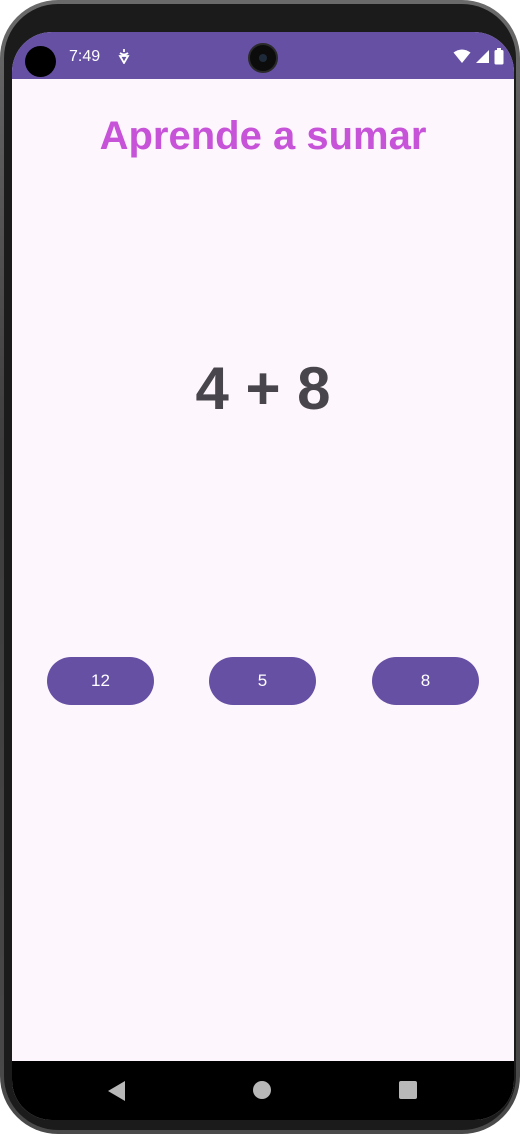 The image size is (520, 1134). What do you see at coordinates (85, 56) in the screenshot?
I see `status-time: 7:49` at bounding box center [85, 56].